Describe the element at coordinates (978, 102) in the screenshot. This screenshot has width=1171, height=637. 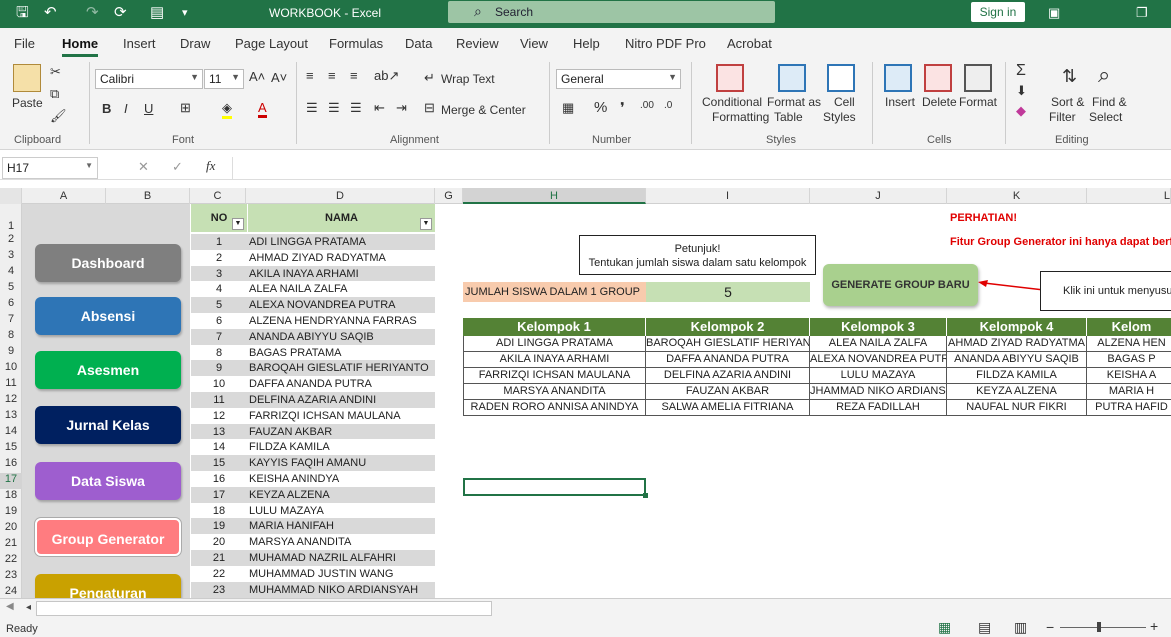
I see `format-cells-label: Format` at that location.